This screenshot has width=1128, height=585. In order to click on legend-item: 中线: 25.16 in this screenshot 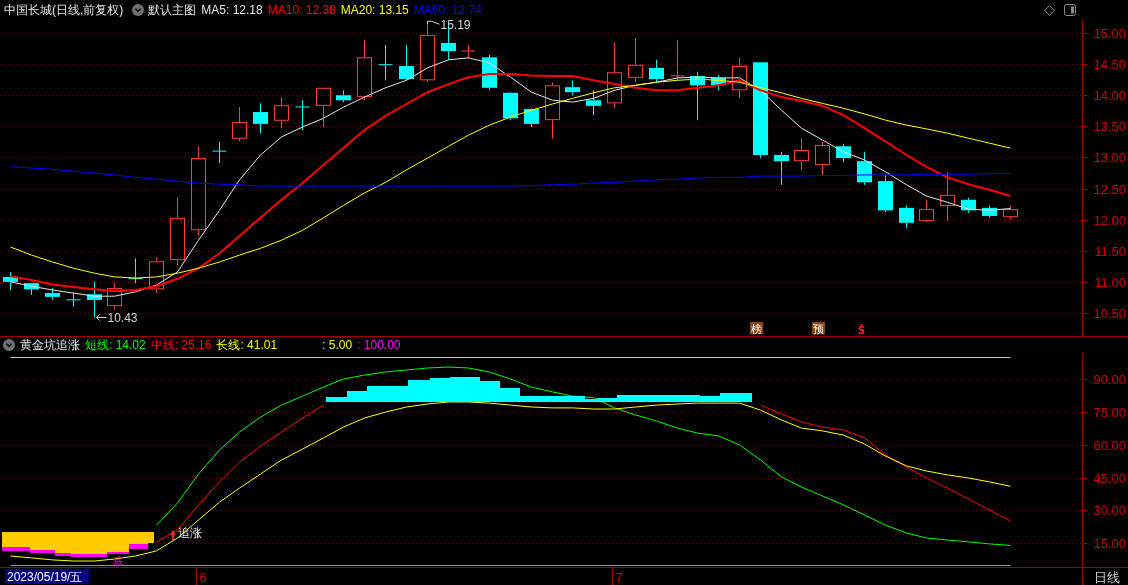, I will do `click(181, 345)`.